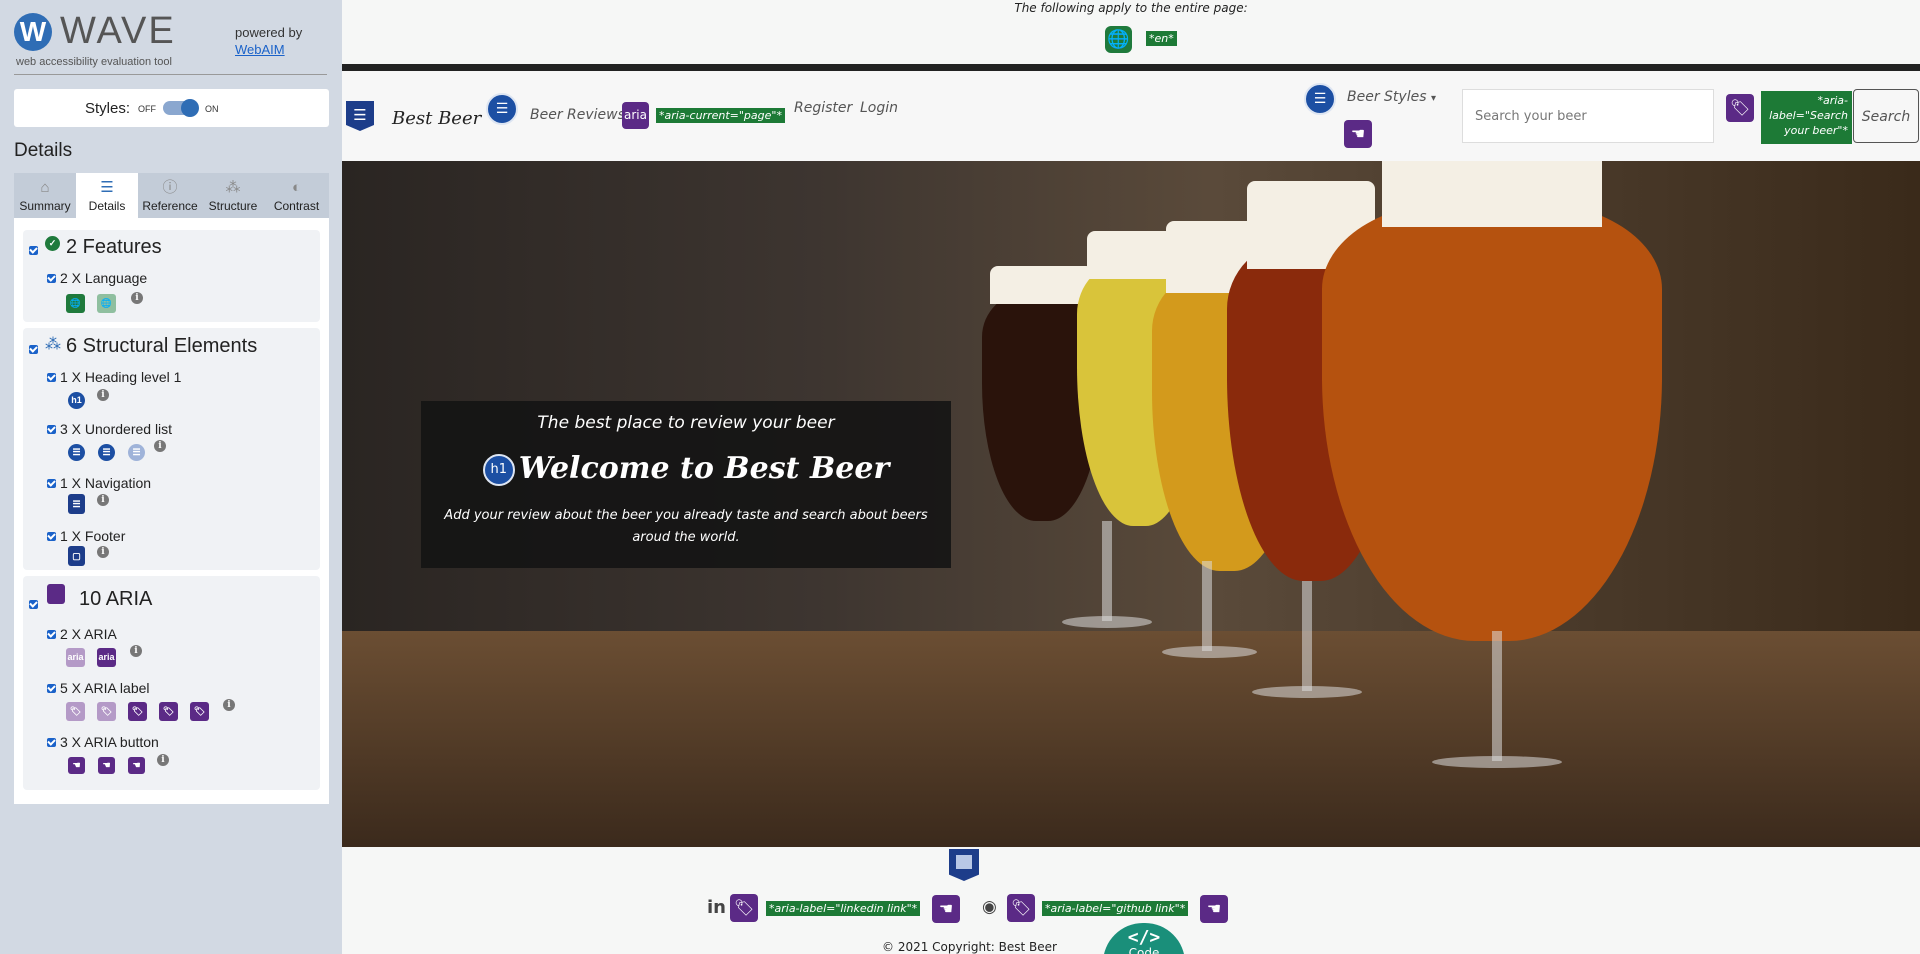  What do you see at coordinates (577, 115) in the screenshot?
I see `nav-link-beer-reviews: Beer Reviews` at bounding box center [577, 115].